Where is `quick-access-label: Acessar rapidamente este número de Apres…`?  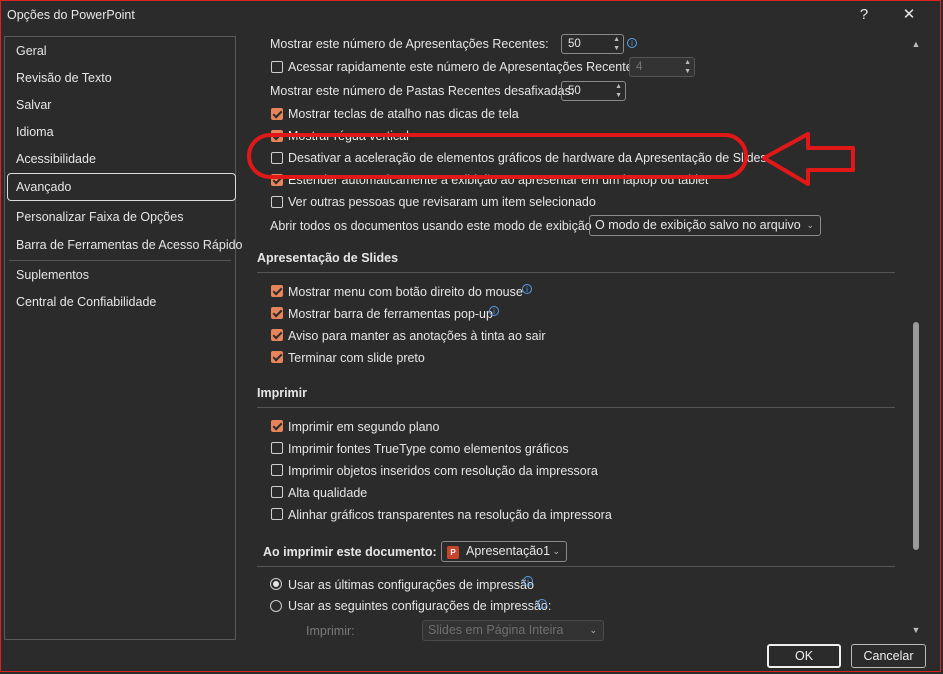 quick-access-label: Acessar rapidamente este número de Apres… is located at coordinates (465, 67).